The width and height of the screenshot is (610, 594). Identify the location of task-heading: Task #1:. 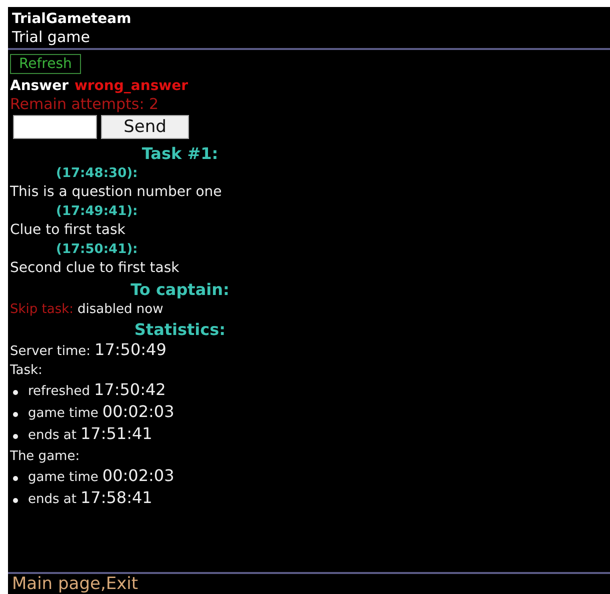
(180, 154).